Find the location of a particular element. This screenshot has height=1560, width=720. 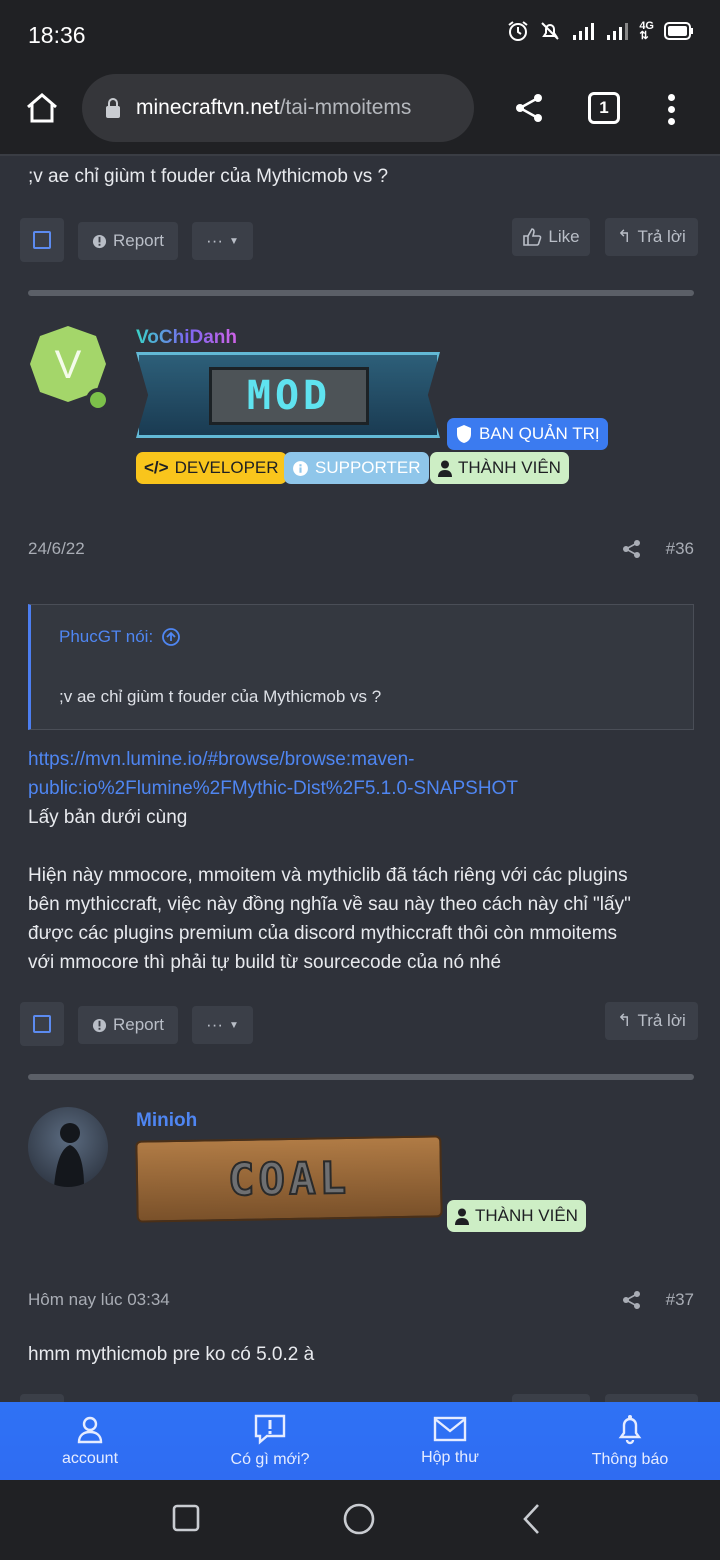

post-number: #36 is located at coordinates (680, 549).